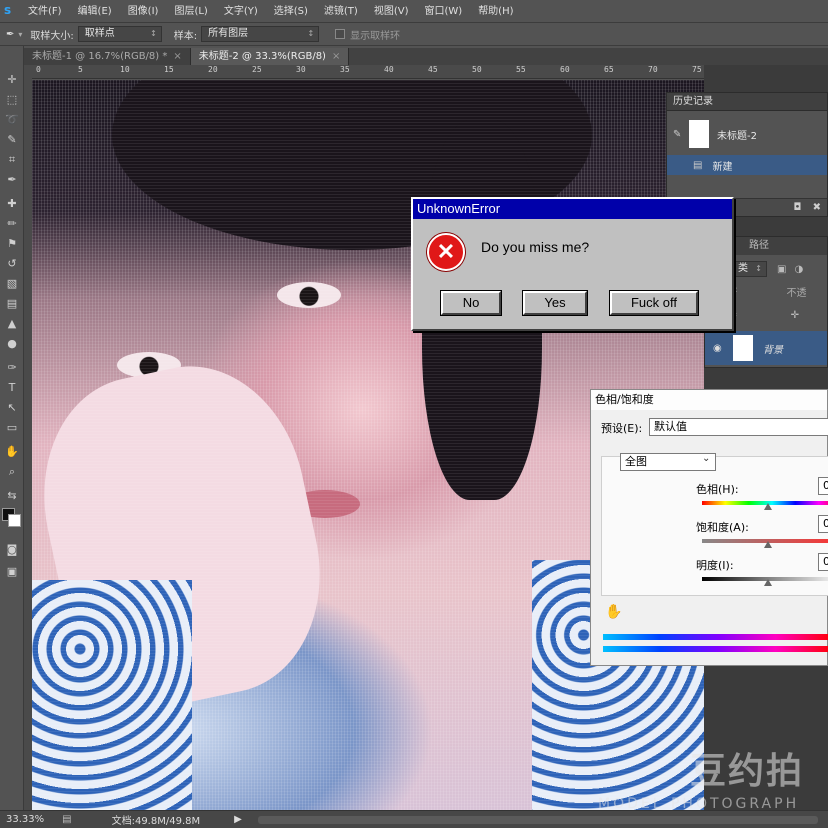  I want to click on history-panel-title: 历史记录, so click(747, 102).